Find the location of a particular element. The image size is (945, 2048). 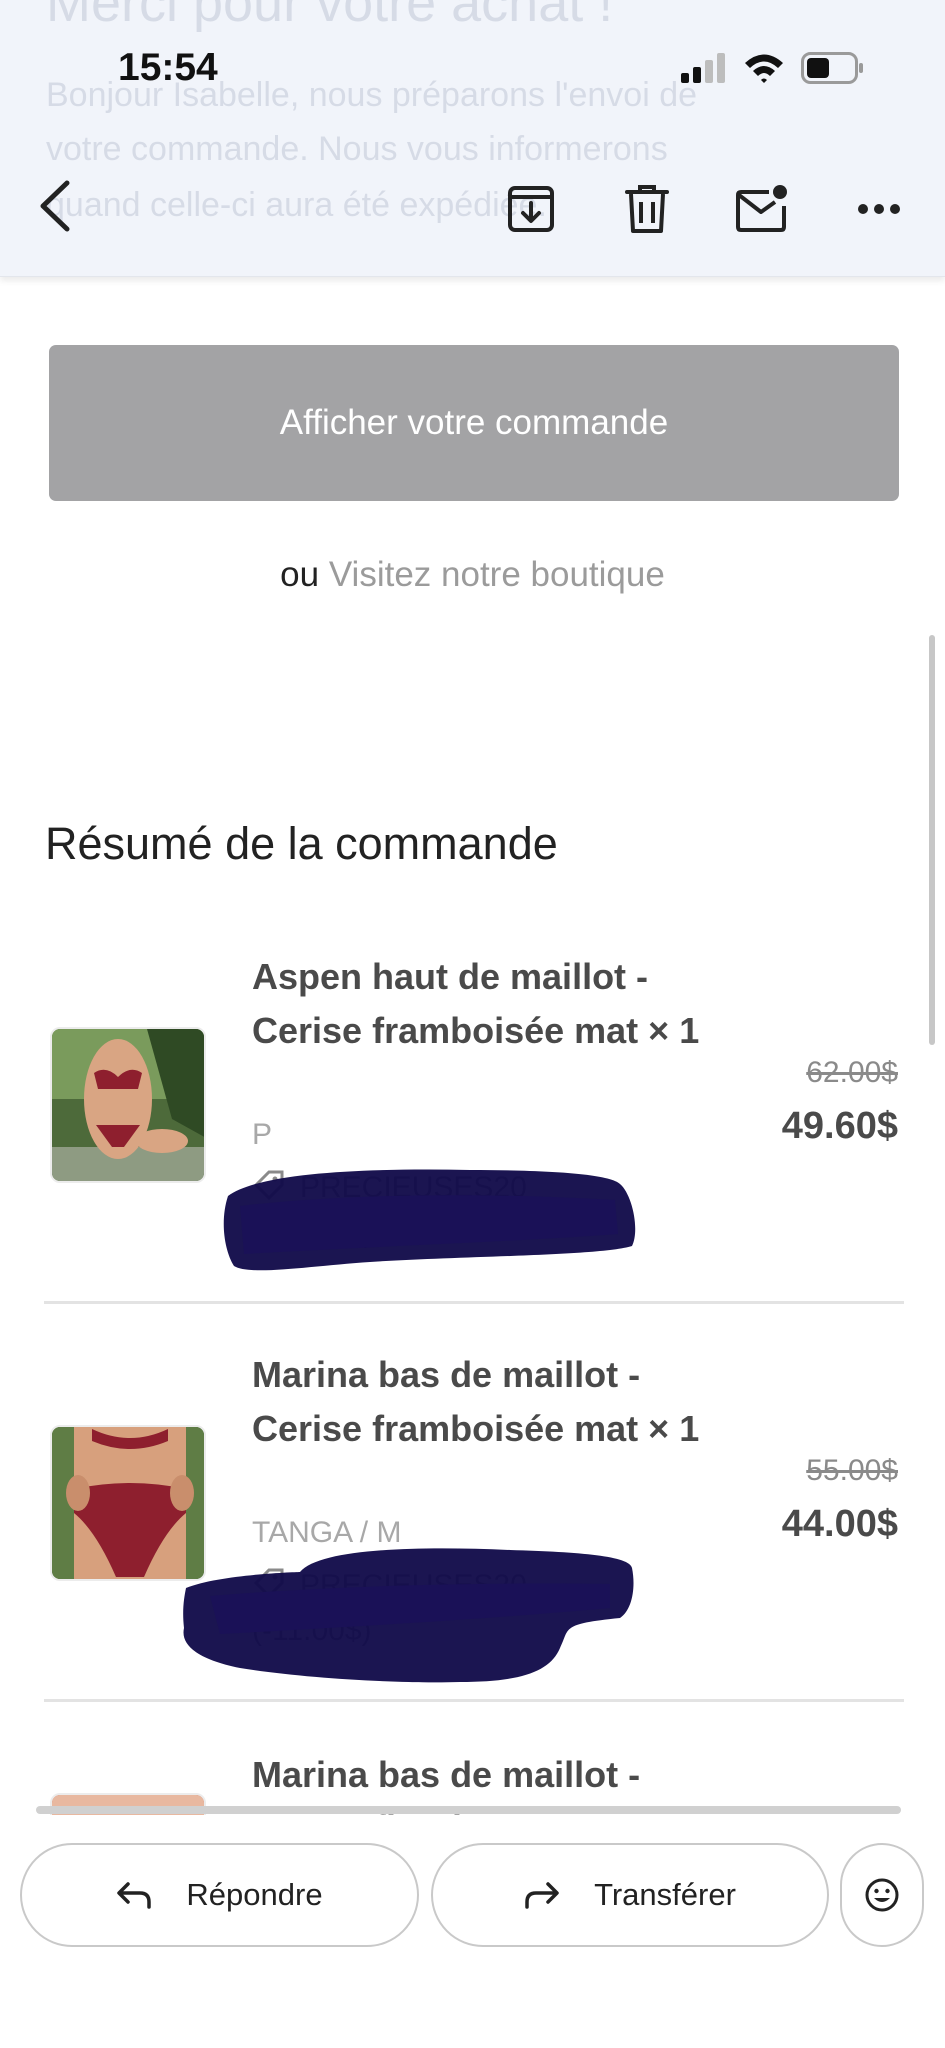

original-price: 62.00$ is located at coordinates (852, 1072).